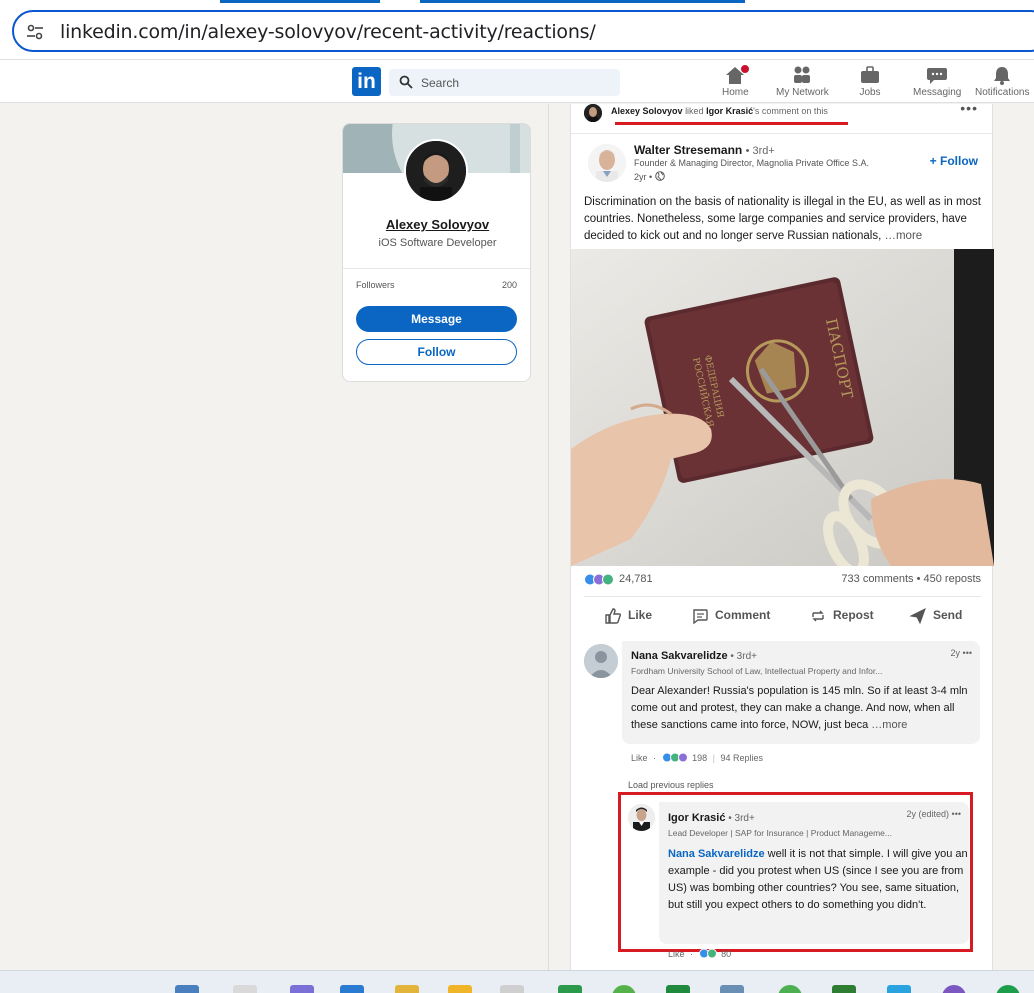 The height and width of the screenshot is (993, 1034). I want to click on site-settings-icon, so click(35, 32).